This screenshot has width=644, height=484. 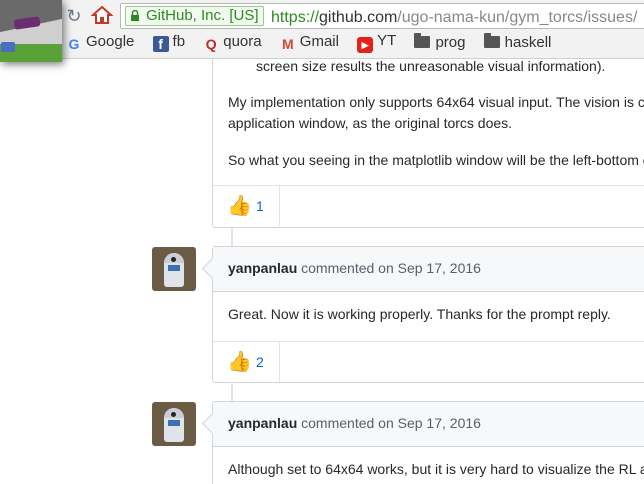 What do you see at coordinates (110, 41) in the screenshot?
I see `bookmark-label: Google` at bounding box center [110, 41].